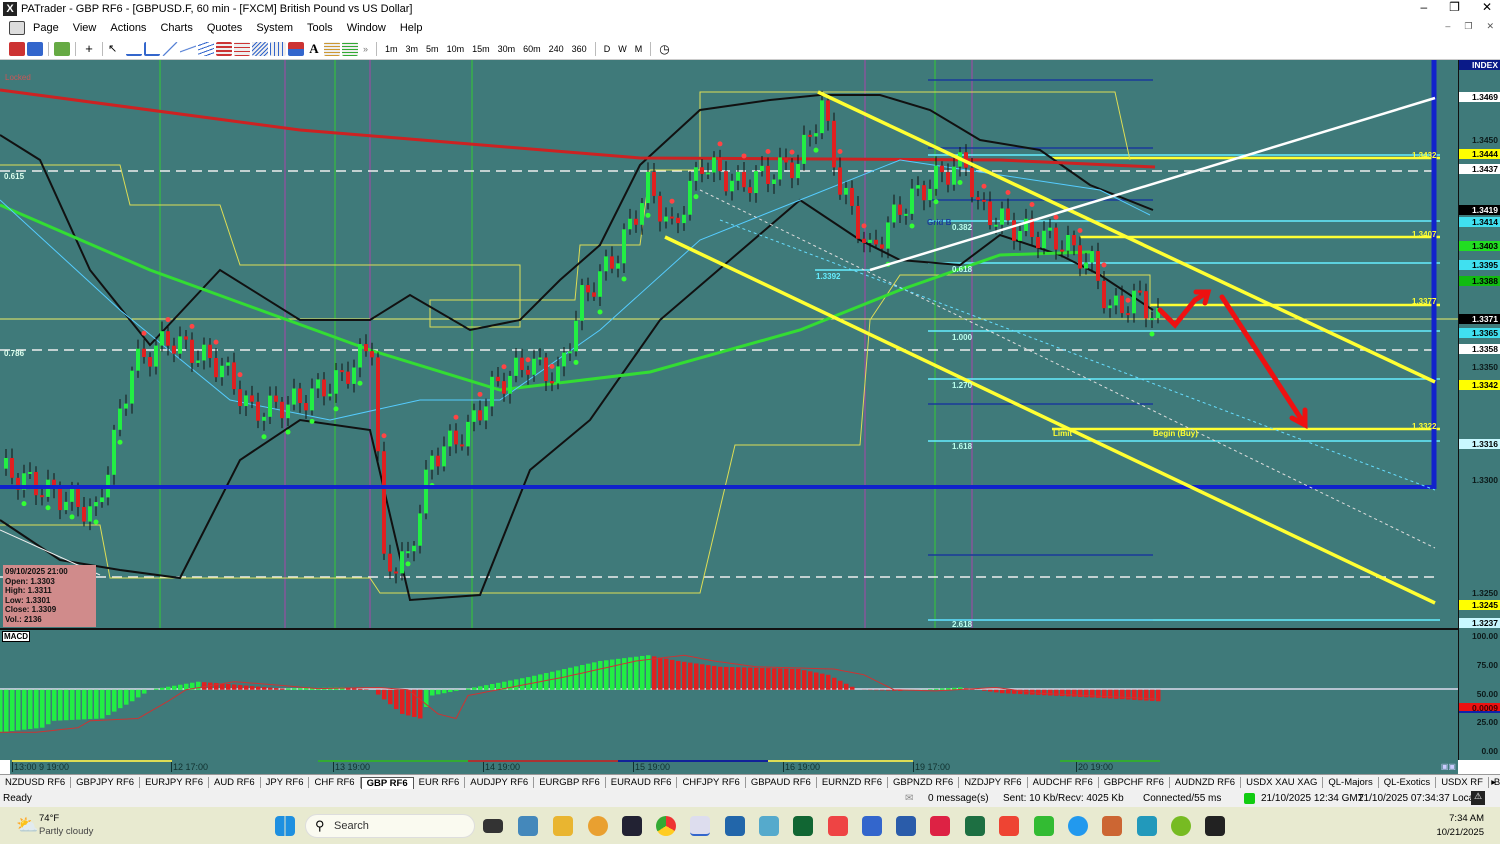 This screenshot has width=1500, height=844. Describe the element at coordinates (507, 49) in the screenshot. I see `timeframe-30m: 30m` at that location.